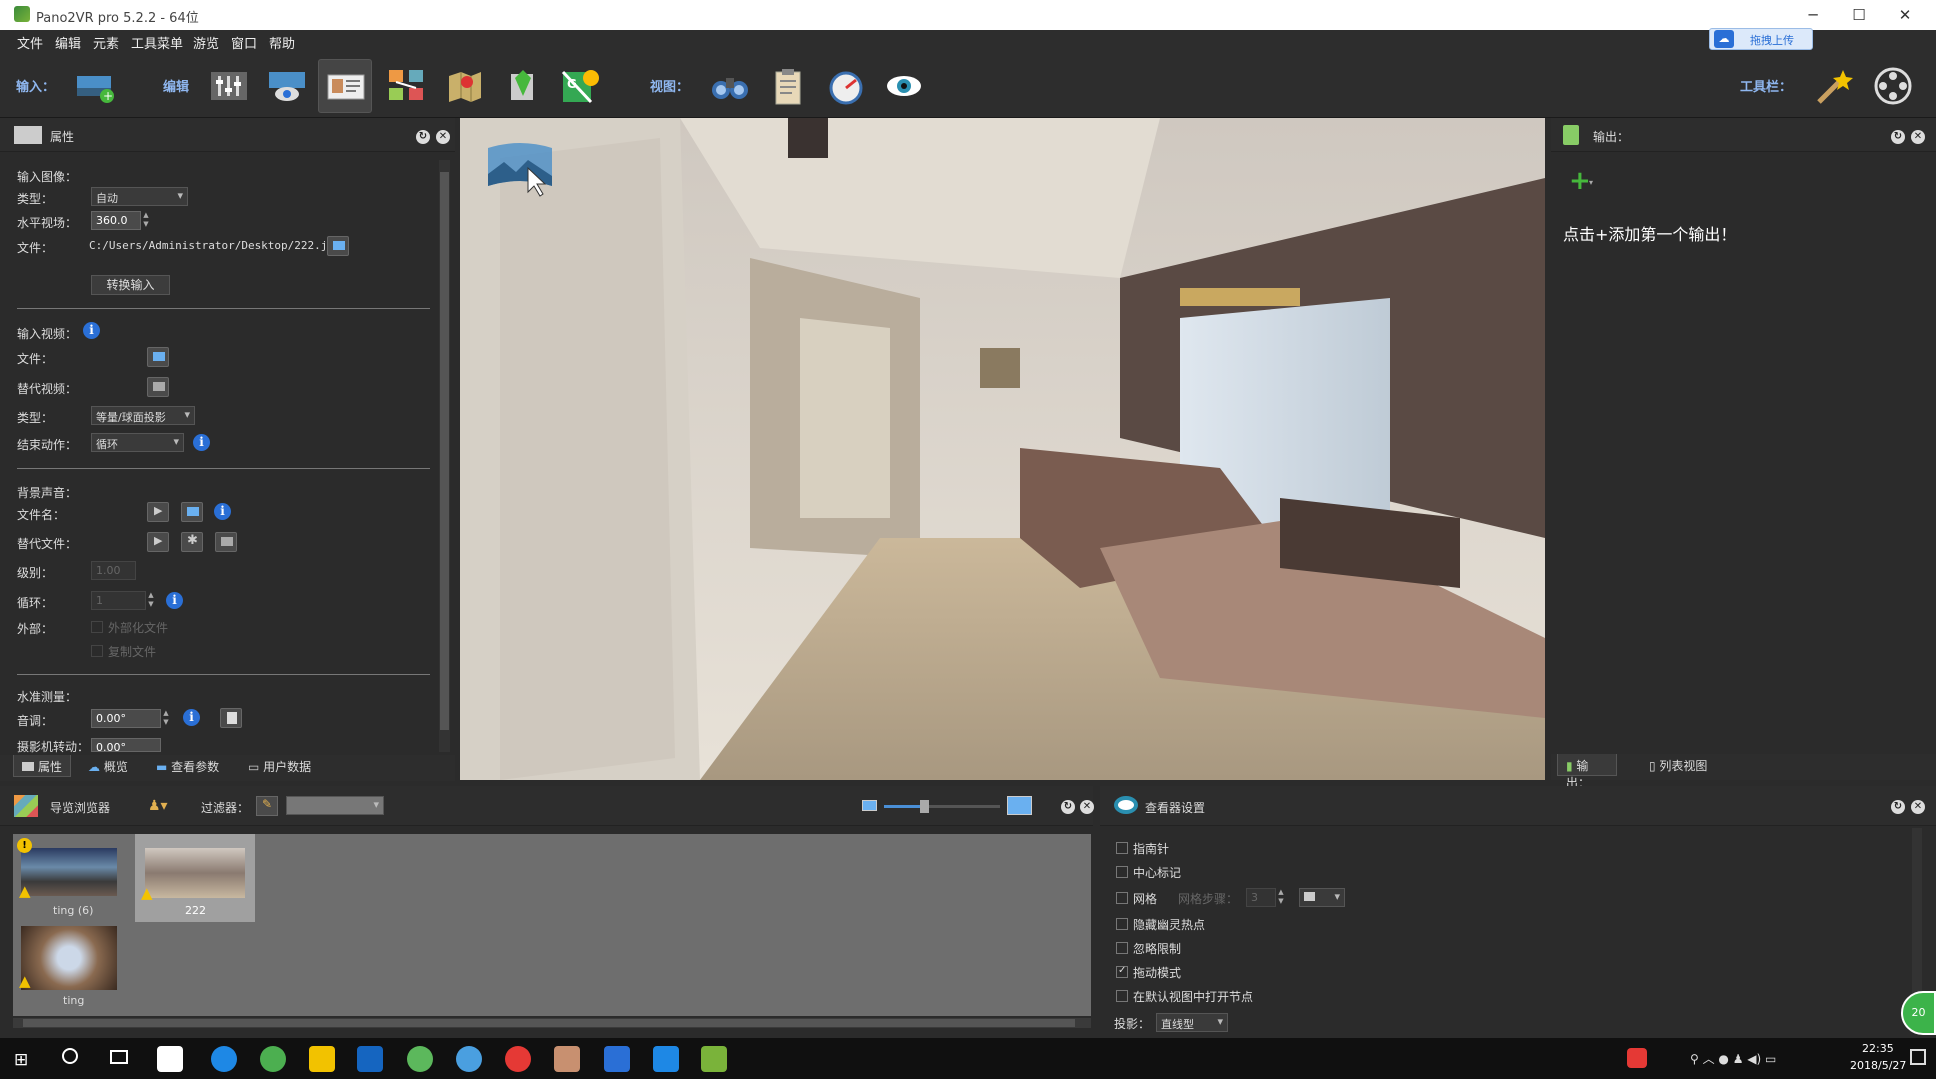  Describe the element at coordinates (126, 746) in the screenshot. I see `camera-roll-input: 0.00°` at that location.